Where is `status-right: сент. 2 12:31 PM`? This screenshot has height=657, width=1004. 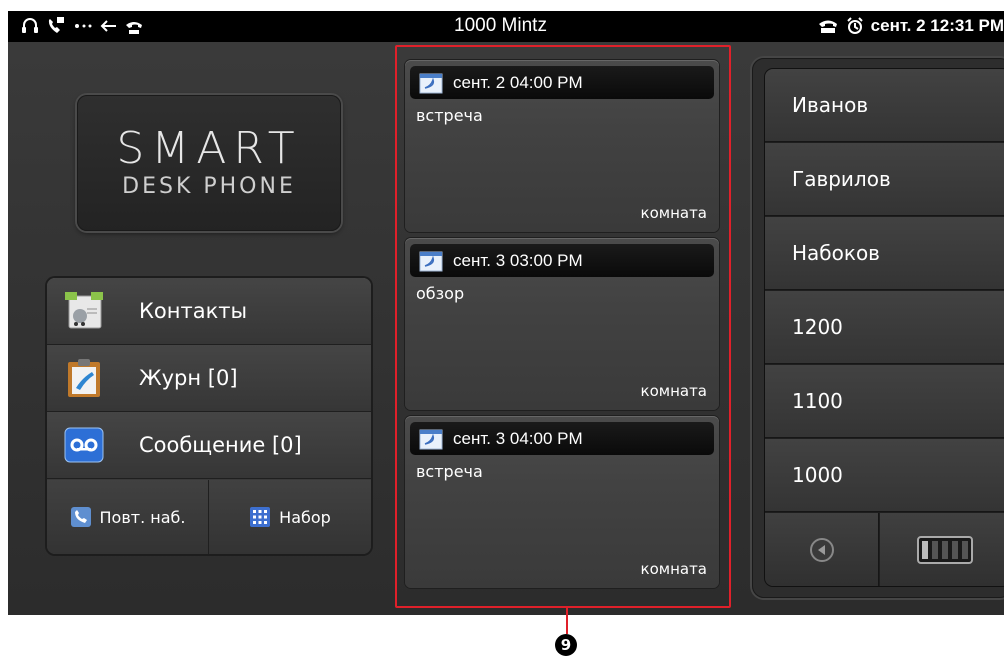 status-right: сент. 2 12:31 PM is located at coordinates (910, 26).